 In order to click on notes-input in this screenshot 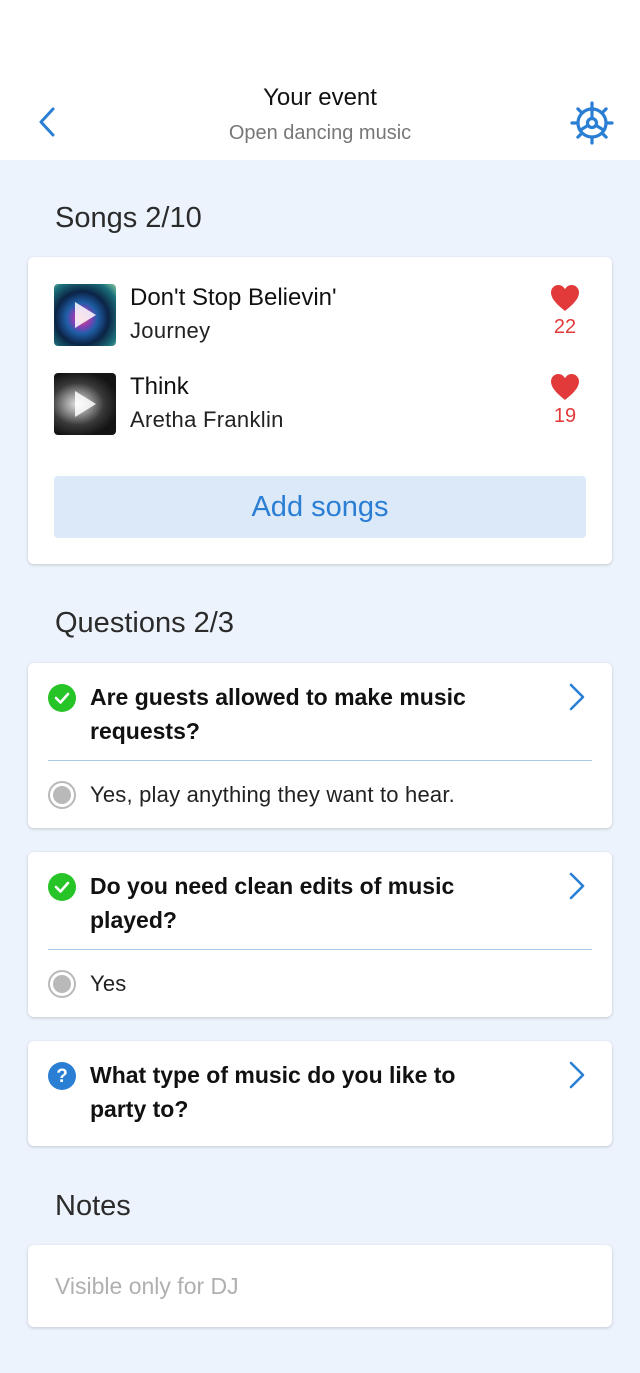, I will do `click(320, 1286)`.